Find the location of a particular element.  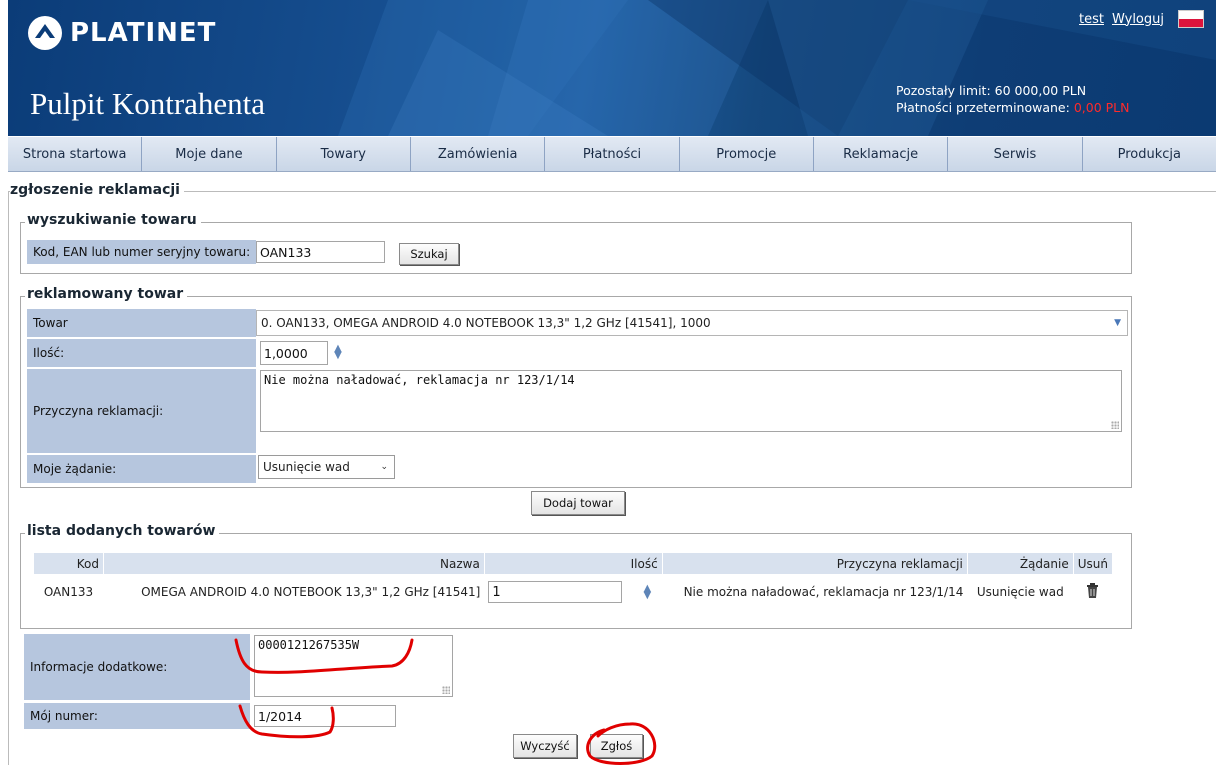

top-links: test Wyloguj is located at coordinates (1141, 19).